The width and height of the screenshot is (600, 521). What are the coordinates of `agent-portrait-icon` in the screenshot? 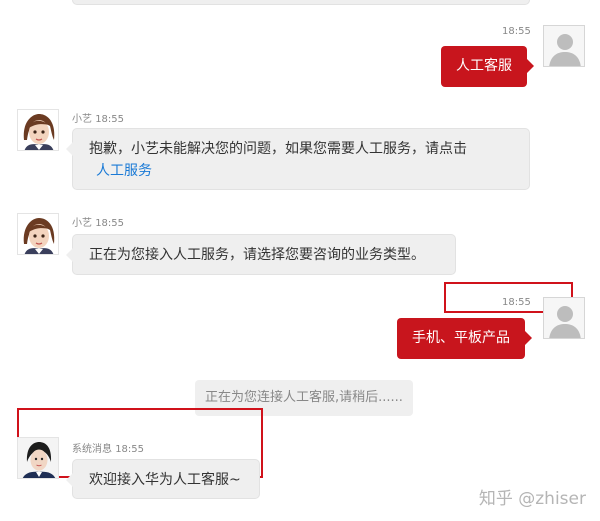 It's located at (38, 458).